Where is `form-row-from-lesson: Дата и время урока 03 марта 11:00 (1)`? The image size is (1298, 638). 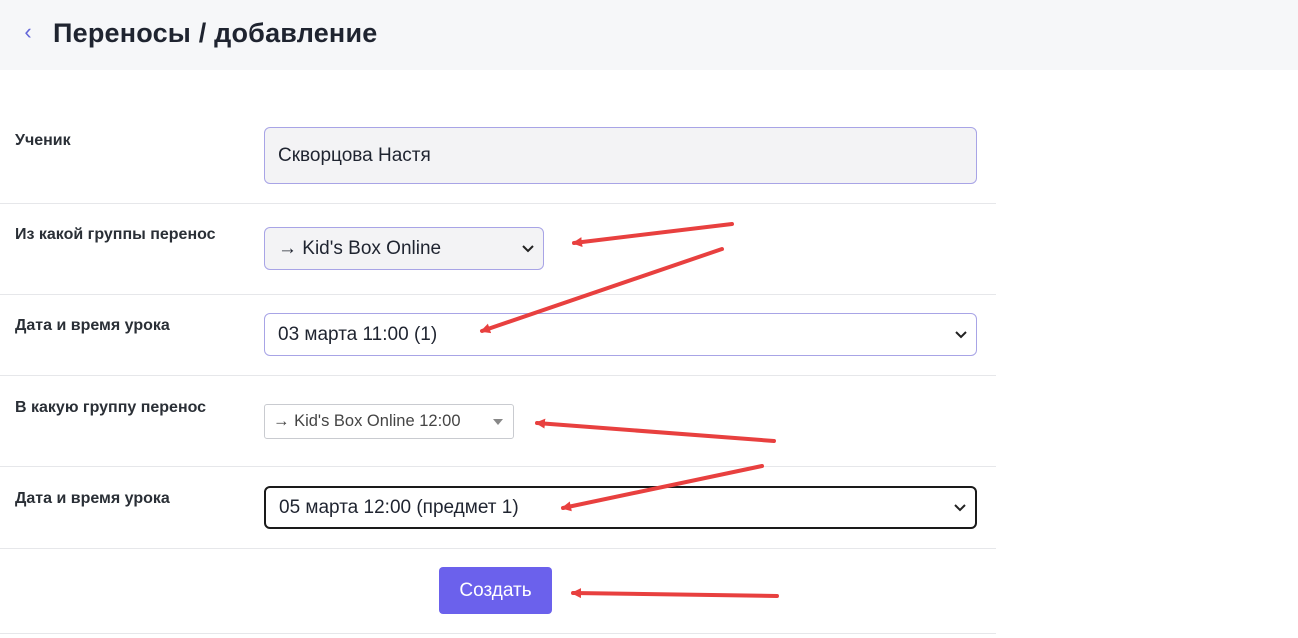 form-row-from-lesson: Дата и время урока 03 марта 11:00 (1) is located at coordinates (498, 335).